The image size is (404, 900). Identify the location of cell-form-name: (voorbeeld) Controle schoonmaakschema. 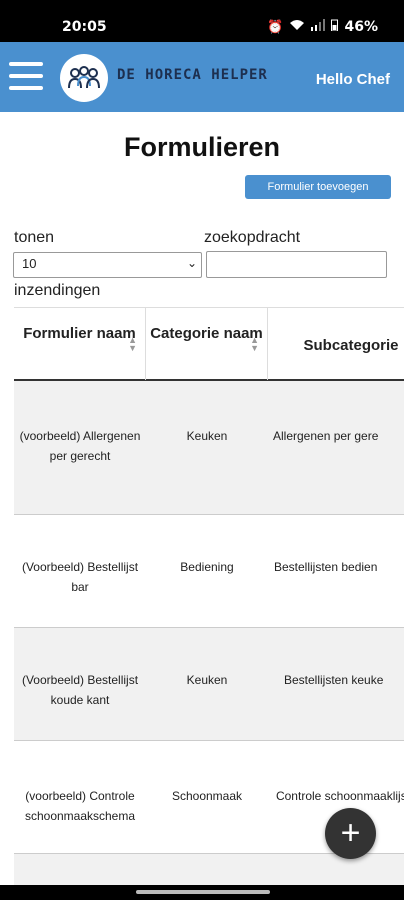
(80, 806).